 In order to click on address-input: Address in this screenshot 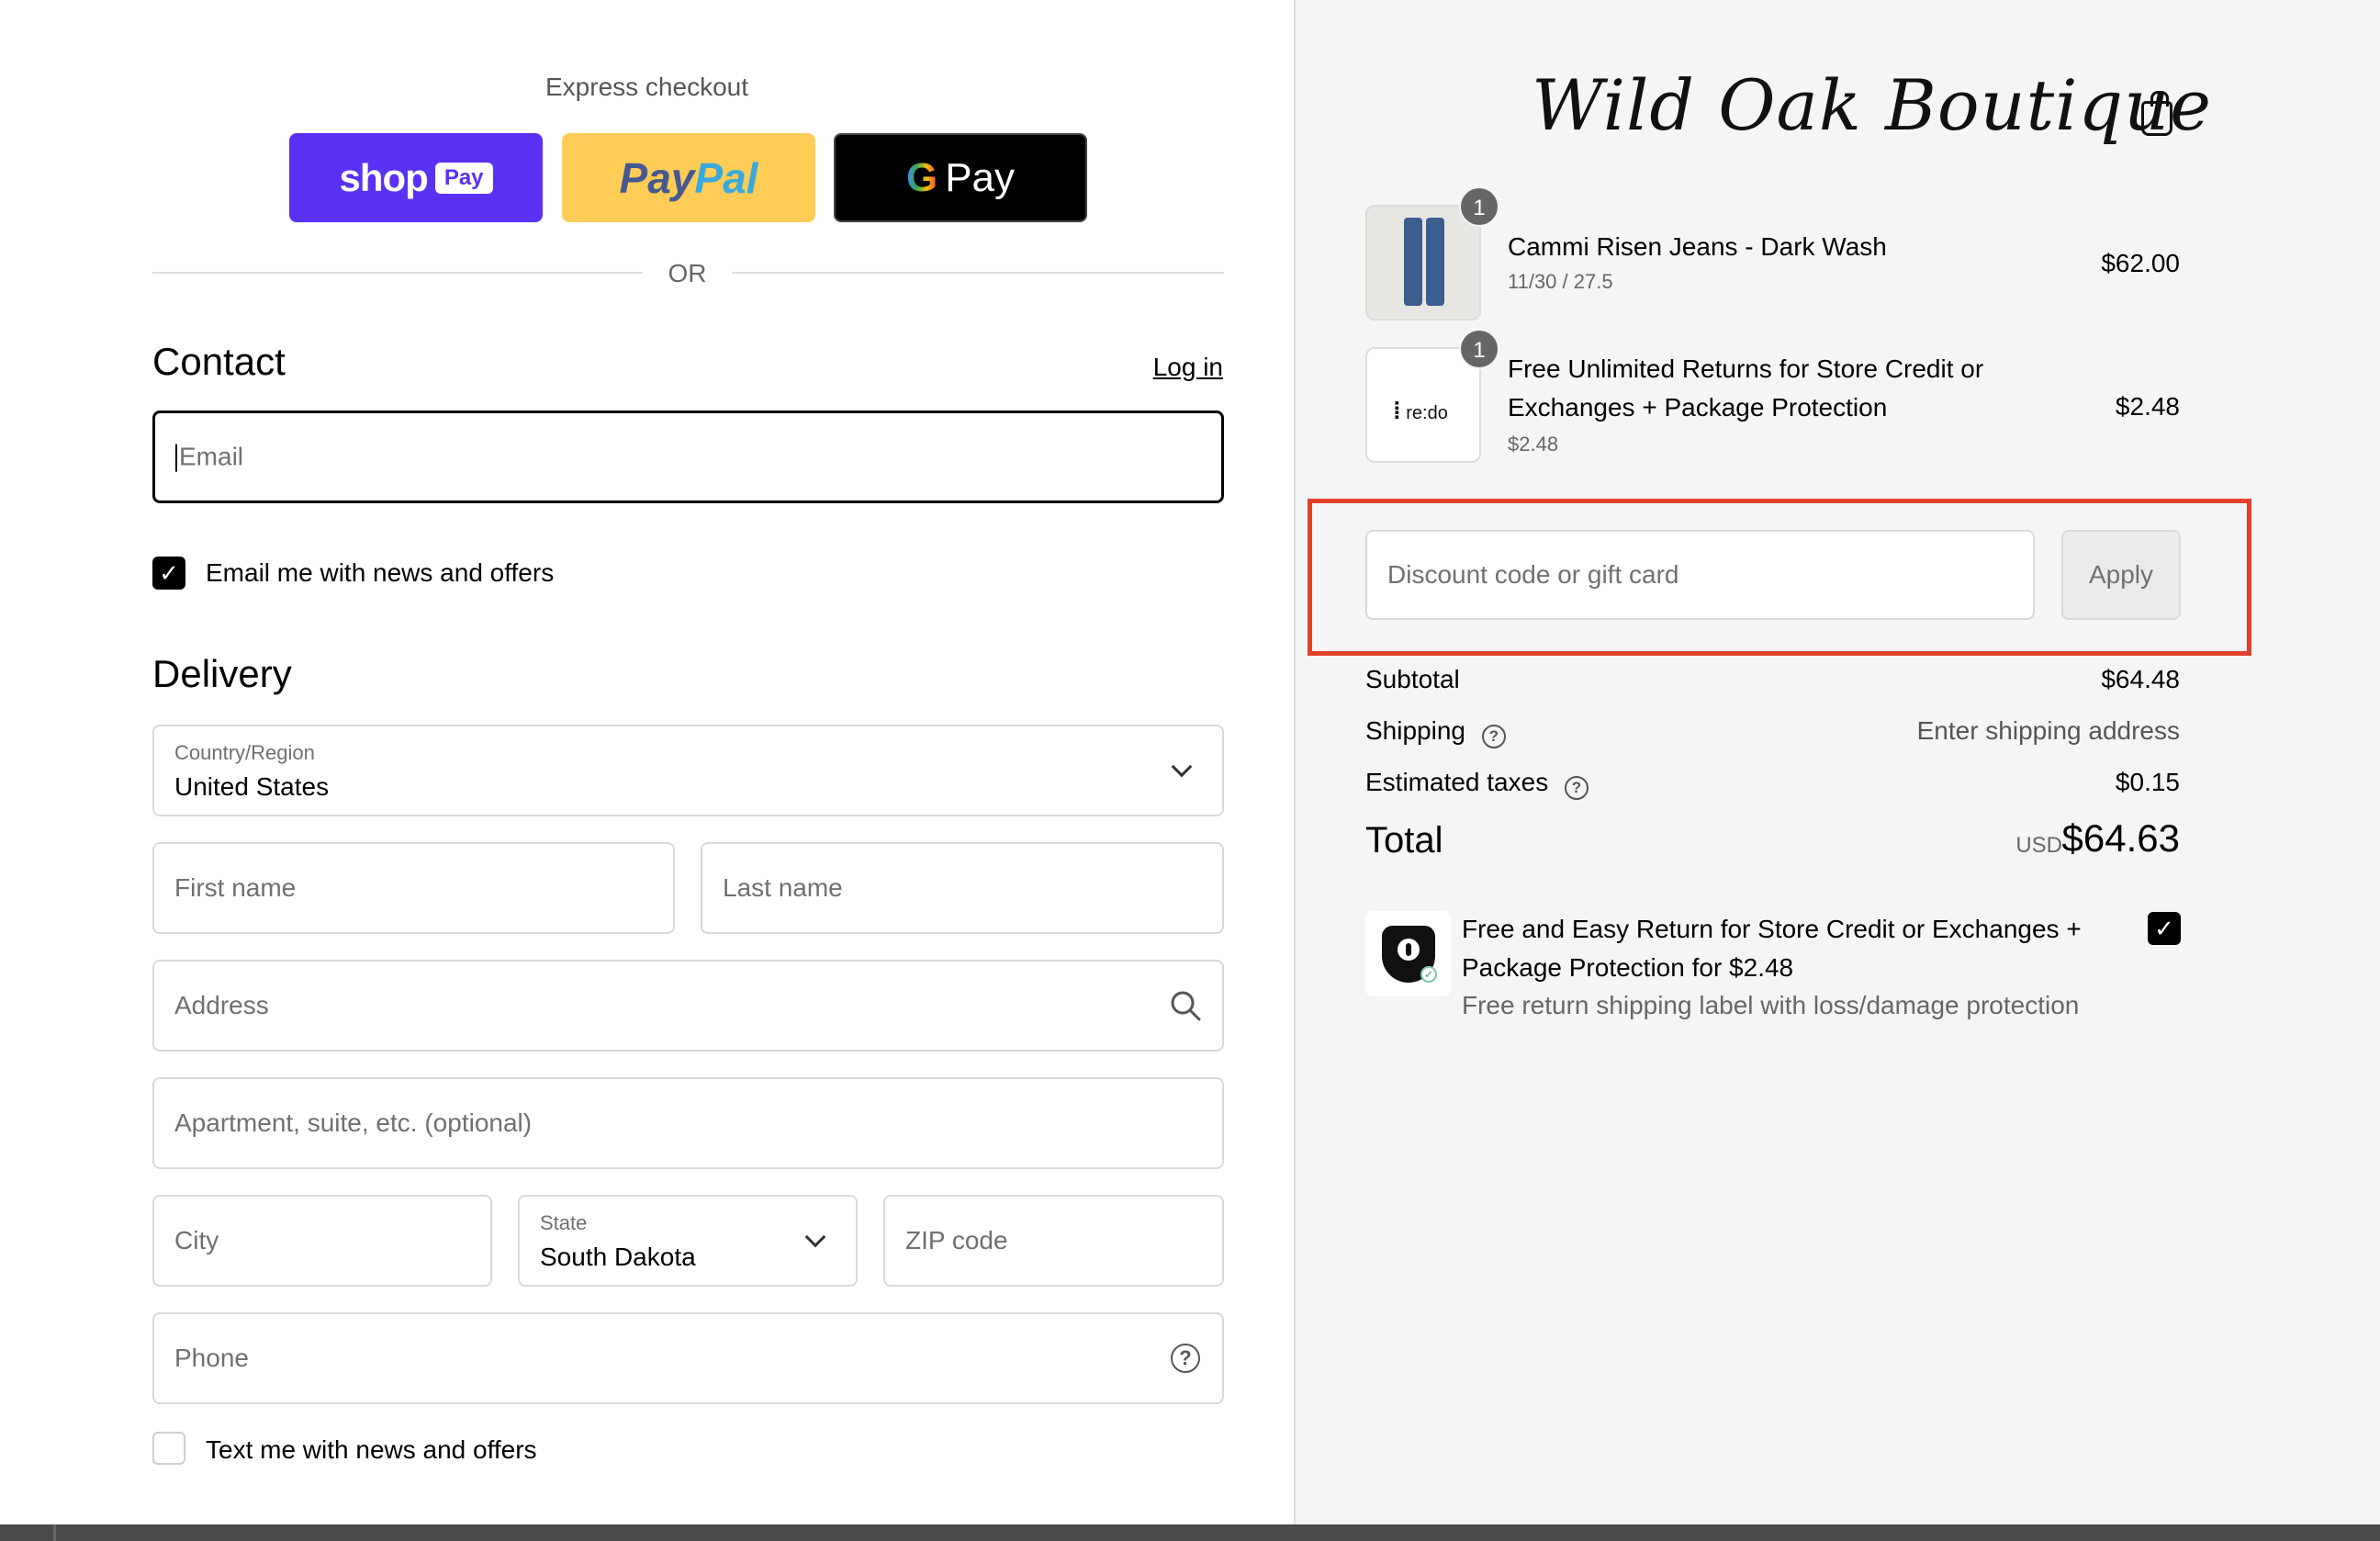, I will do `click(688, 1006)`.